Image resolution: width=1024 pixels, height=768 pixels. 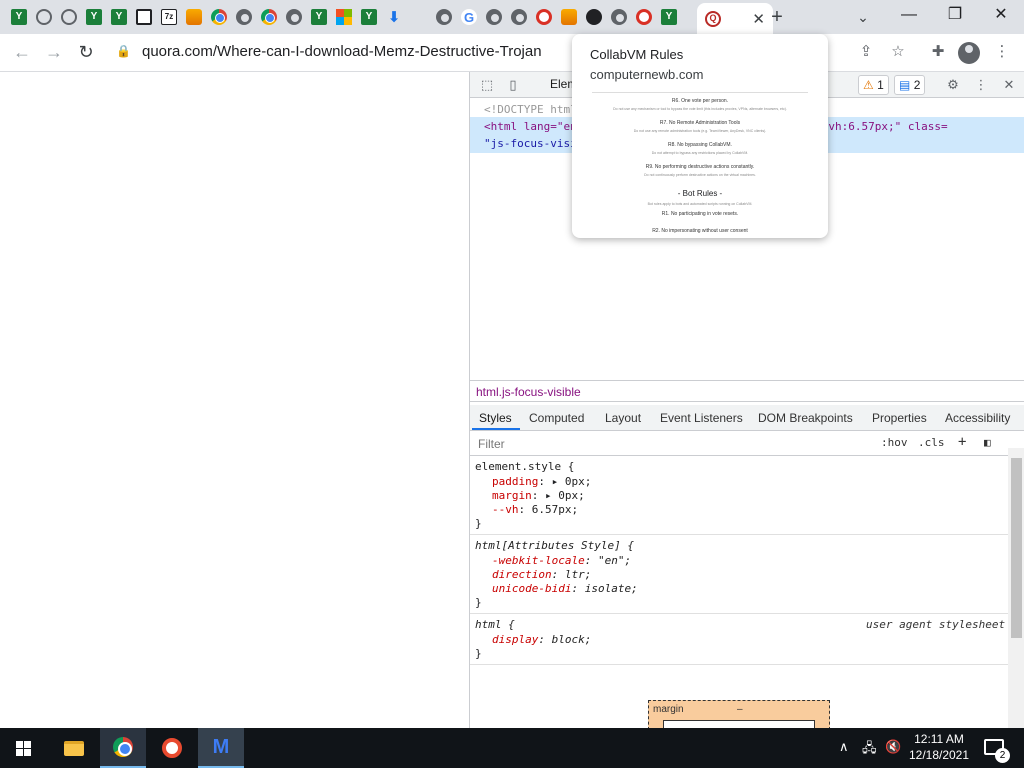 What do you see at coordinates (953, 85) in the screenshot?
I see `settings-gear-icon: ⚙` at bounding box center [953, 85].